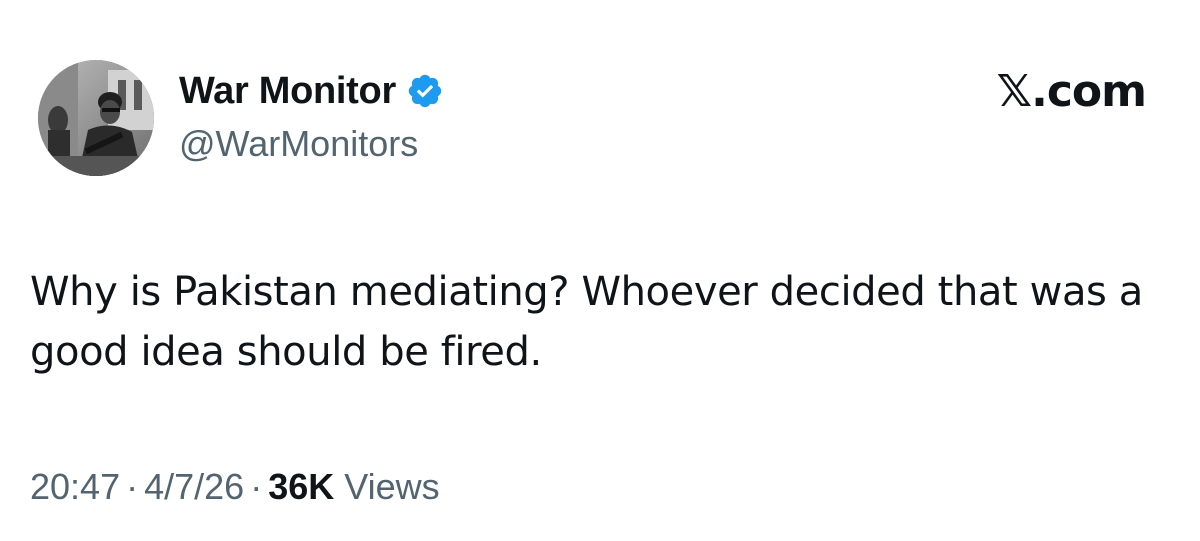  Describe the element at coordinates (75, 486) in the screenshot. I see `tweet-time: 20:47` at that location.